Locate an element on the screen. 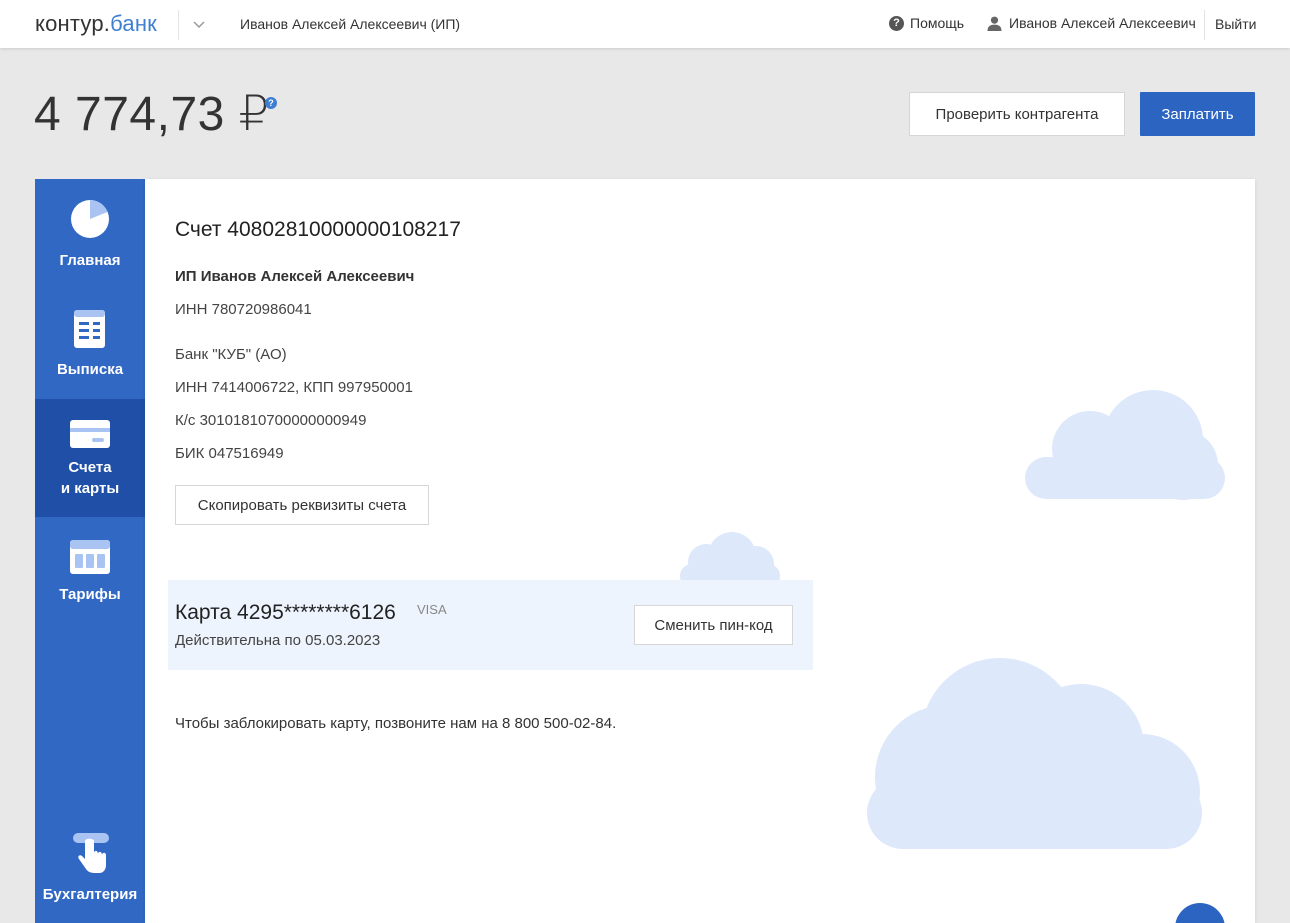 The image size is (1290, 923). copy-requisites-button: Скопировать реквизиты счета is located at coordinates (302, 505).